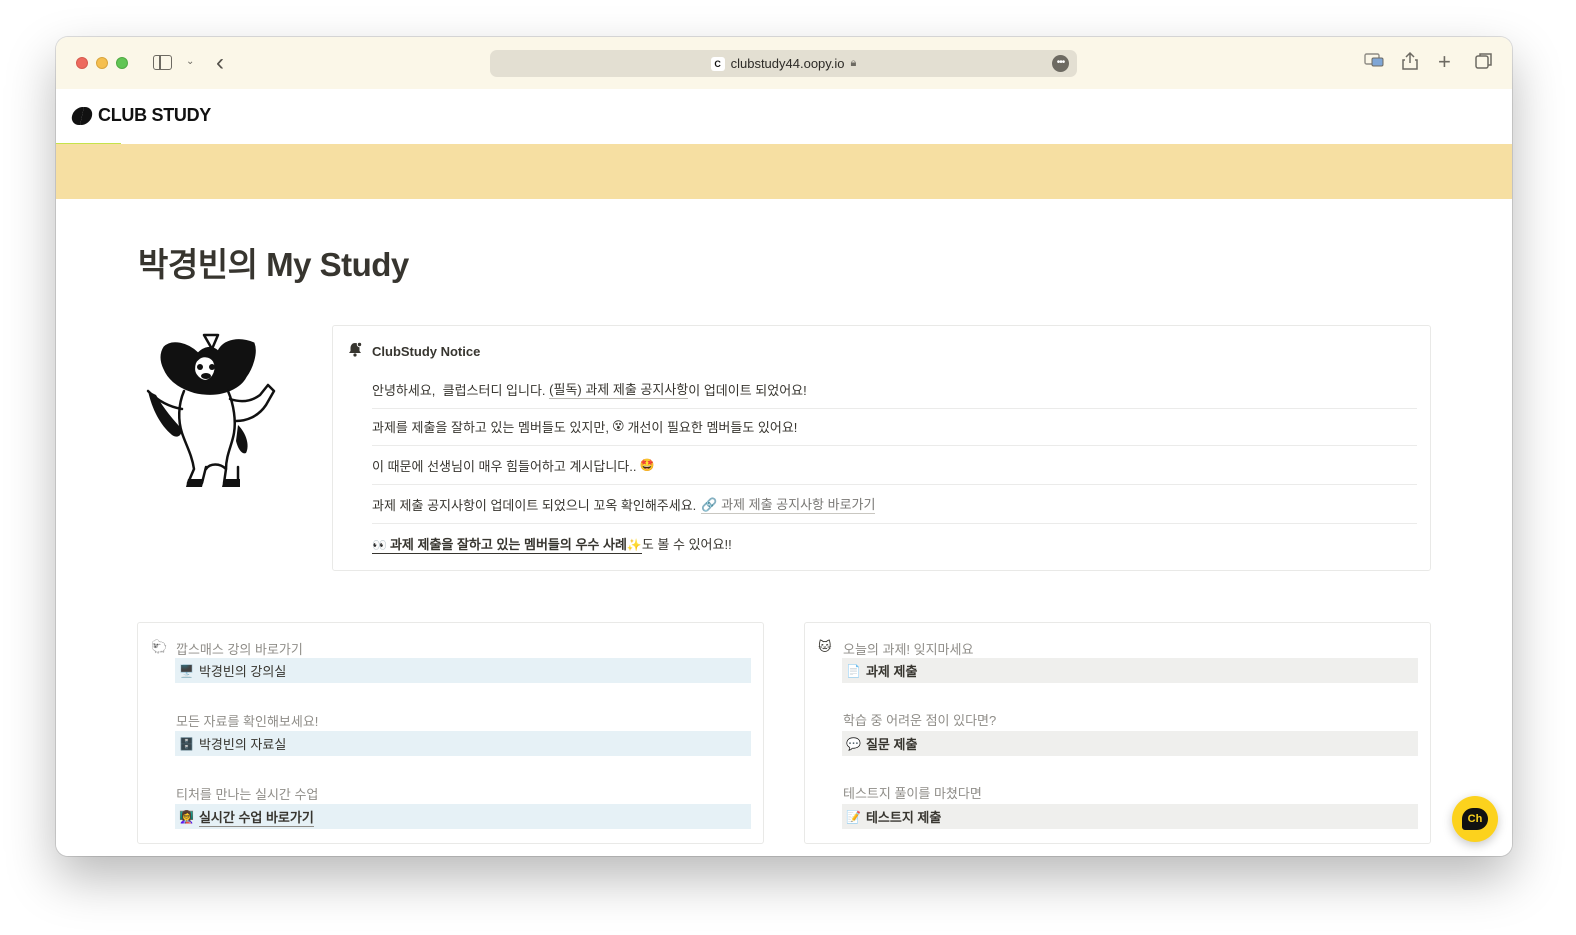  I want to click on live-class-link: 👩‍🏫 실시간 수업 바로가기, so click(463, 816).